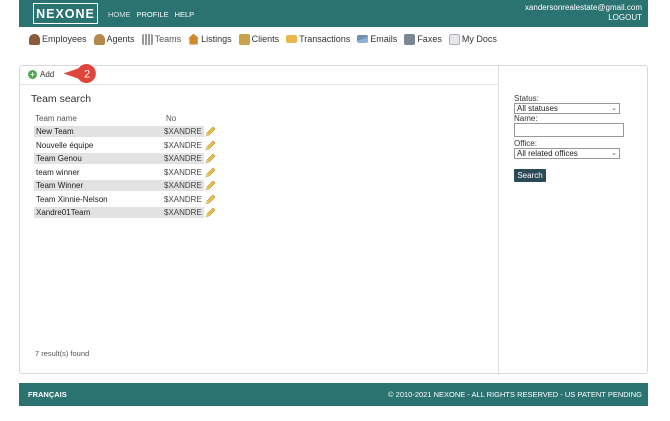 The image size is (670, 421). I want to click on nexone-logo: NEXONE, so click(65, 13).